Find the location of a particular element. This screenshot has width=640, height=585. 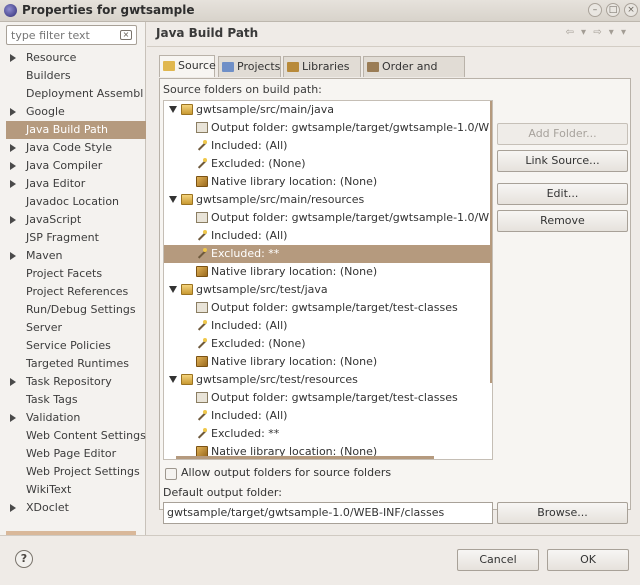

tree-source-folder: gwtsample/src/test/java is located at coordinates (328, 290).